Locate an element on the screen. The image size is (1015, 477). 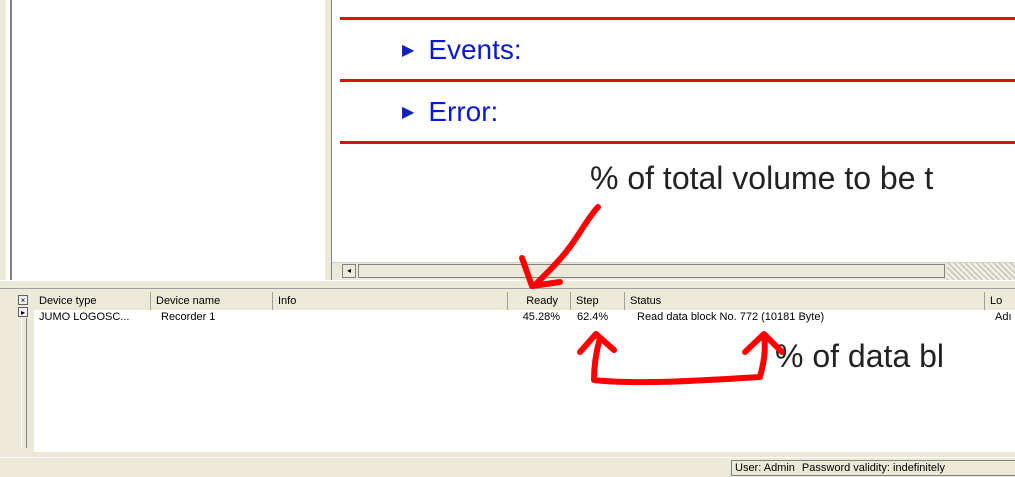
arrow-to-ready is located at coordinates (567, 245).